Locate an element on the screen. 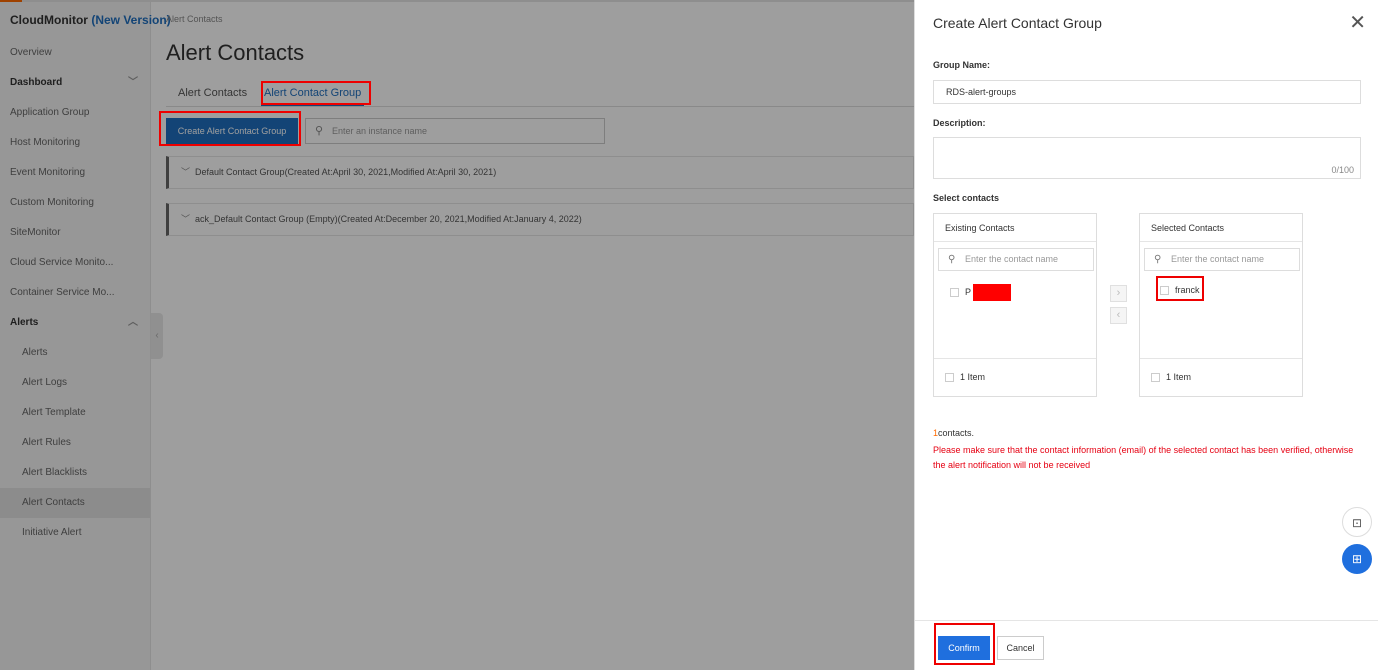 The width and height of the screenshot is (1378, 670). cancel-button: Cancel is located at coordinates (1020, 648).